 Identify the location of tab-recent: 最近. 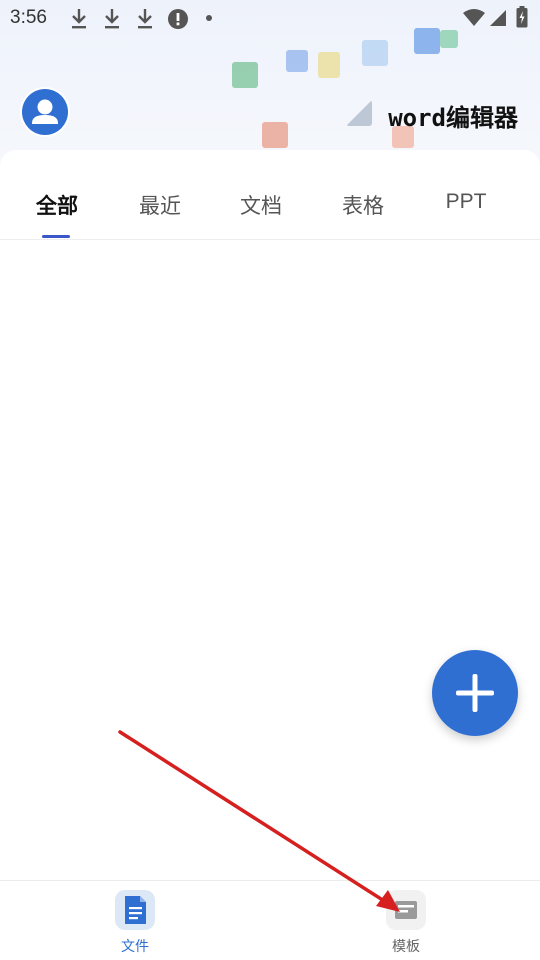
(160, 205).